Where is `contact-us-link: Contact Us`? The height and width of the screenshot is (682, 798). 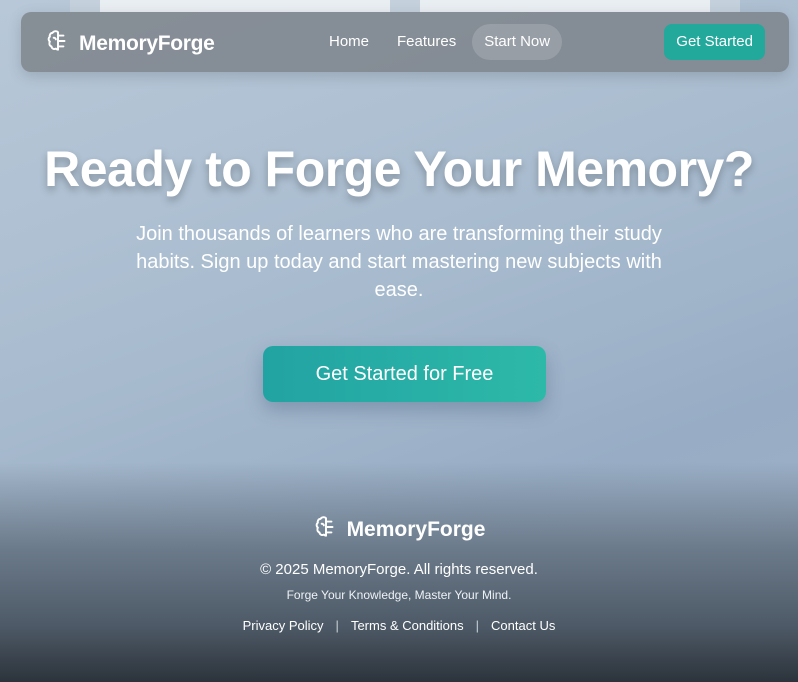 contact-us-link: Contact Us is located at coordinates (523, 625).